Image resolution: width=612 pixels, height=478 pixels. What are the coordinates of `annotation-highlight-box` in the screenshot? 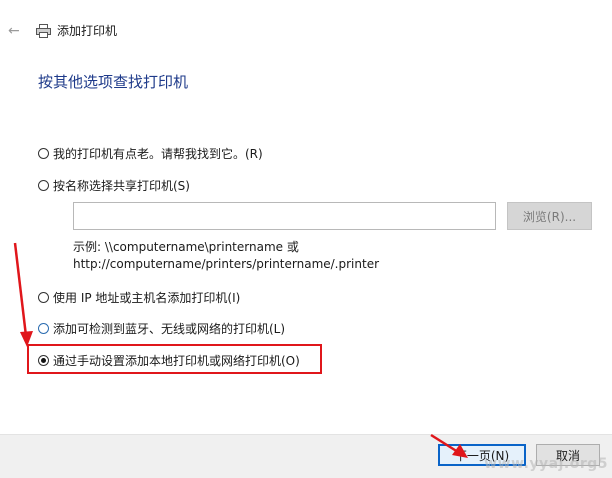 It's located at (174, 359).